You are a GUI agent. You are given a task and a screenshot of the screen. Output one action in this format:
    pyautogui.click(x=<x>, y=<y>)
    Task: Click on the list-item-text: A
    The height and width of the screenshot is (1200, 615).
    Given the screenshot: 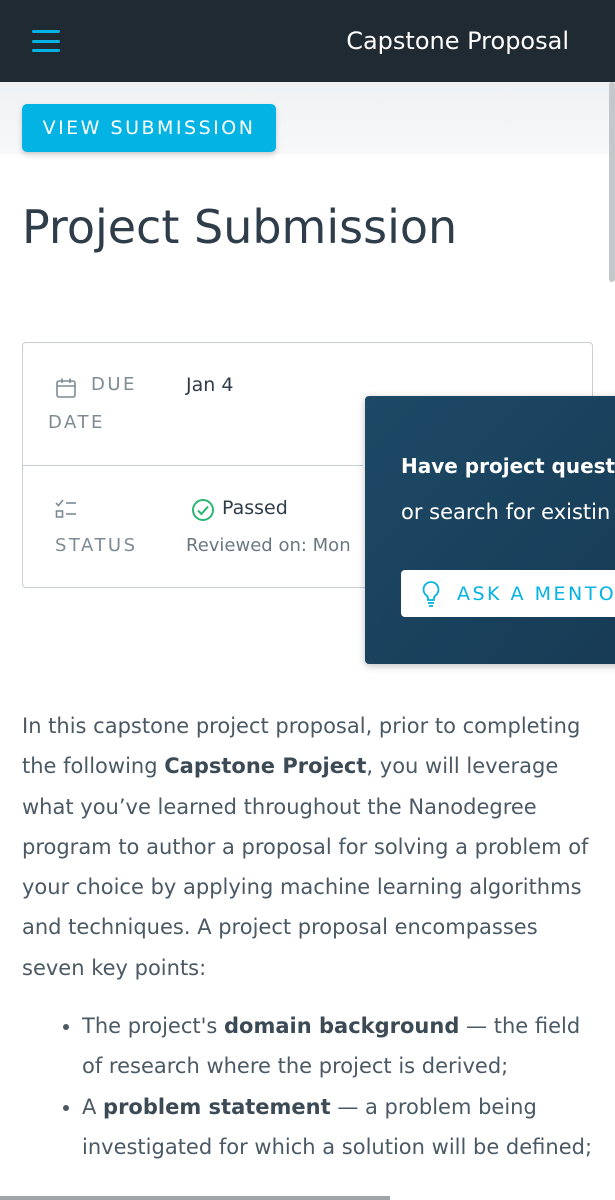 What is the action you would take?
    pyautogui.click(x=93, y=1106)
    